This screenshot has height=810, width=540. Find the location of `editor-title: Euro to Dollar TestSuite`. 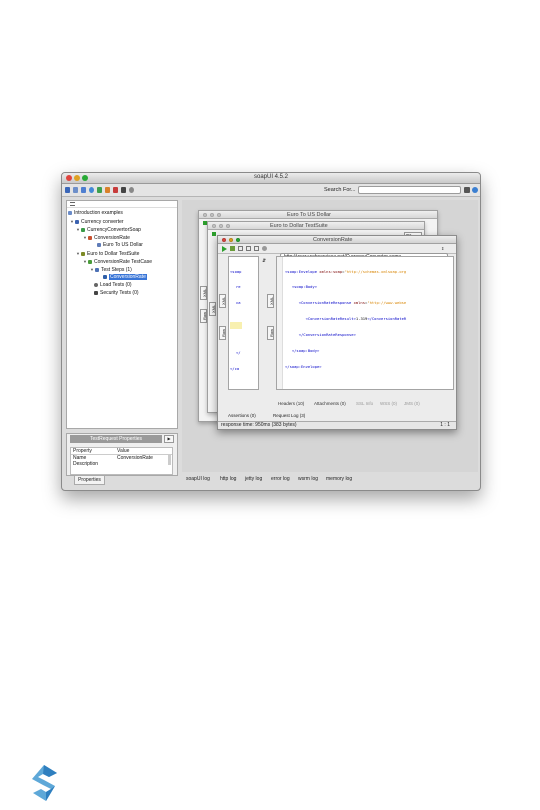

editor-title: Euro to Dollar TestSuite is located at coordinates (299, 226).